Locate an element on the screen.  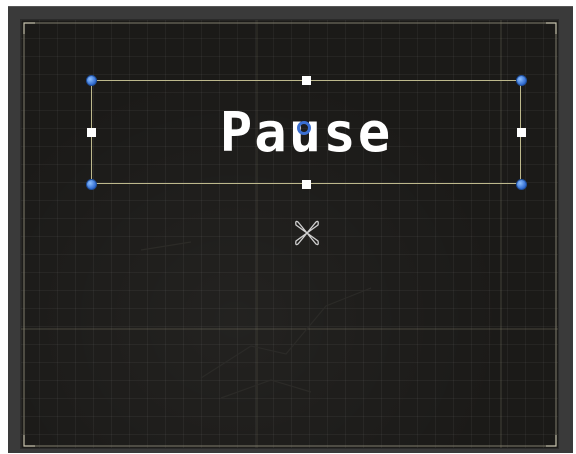
handle-left is located at coordinates (91, 132).